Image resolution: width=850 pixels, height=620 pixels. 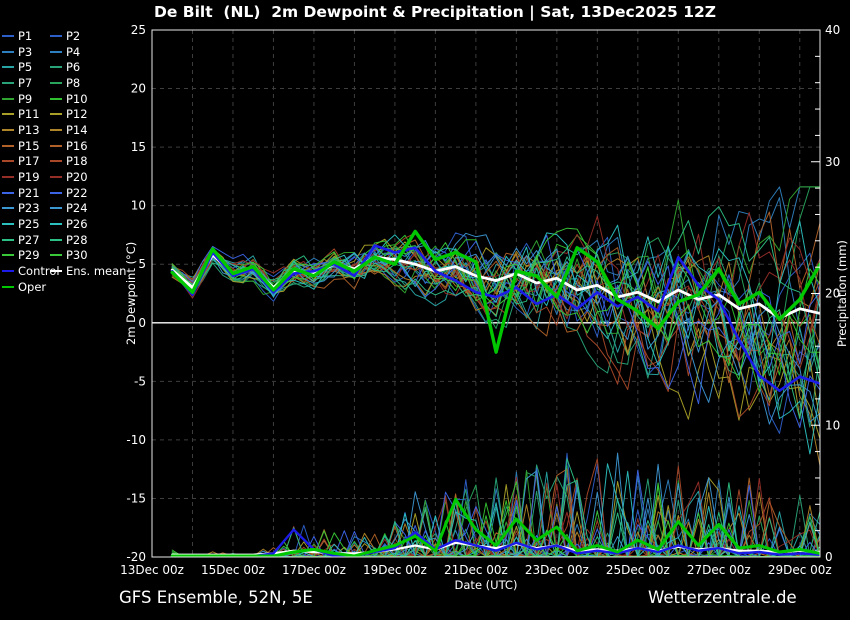 What do you see at coordinates (142, 264) in the screenshot?
I see `y-axis-tick-label-left: 5` at bounding box center [142, 264].